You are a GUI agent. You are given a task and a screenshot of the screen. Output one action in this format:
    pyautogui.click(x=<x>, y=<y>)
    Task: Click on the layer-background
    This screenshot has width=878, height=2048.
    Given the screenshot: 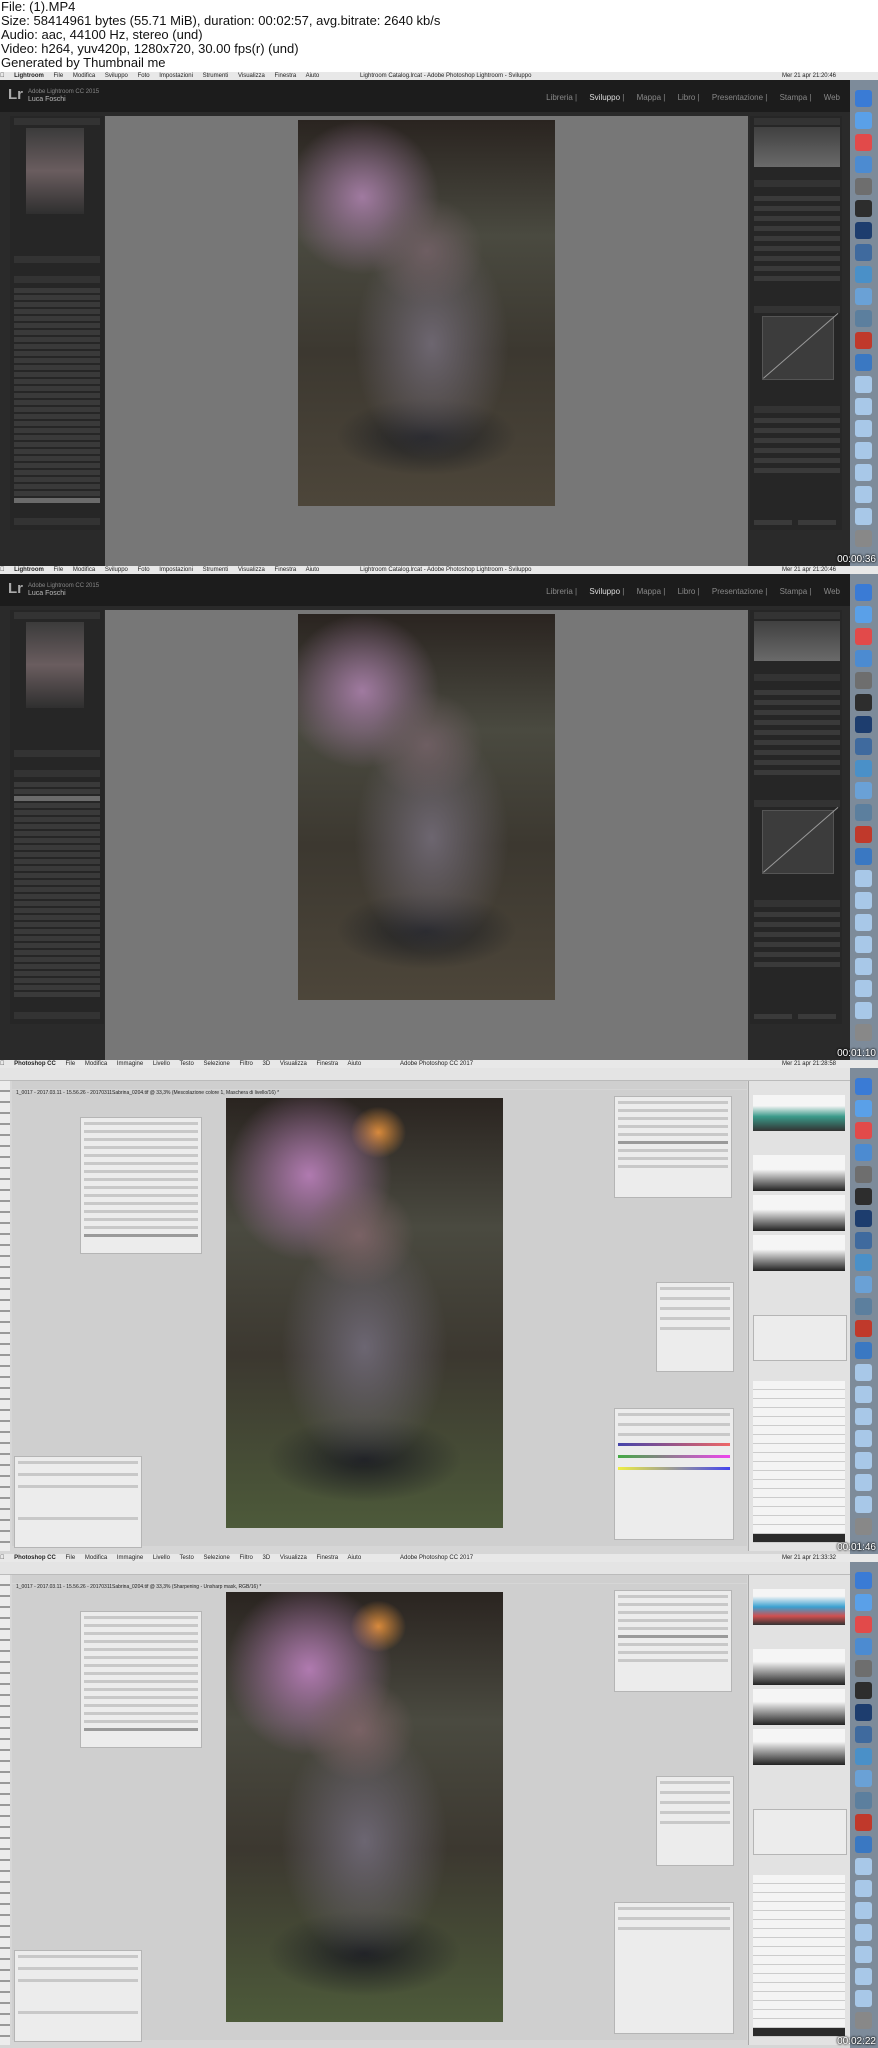 What is the action you would take?
    pyautogui.click(x=799, y=2032)
    